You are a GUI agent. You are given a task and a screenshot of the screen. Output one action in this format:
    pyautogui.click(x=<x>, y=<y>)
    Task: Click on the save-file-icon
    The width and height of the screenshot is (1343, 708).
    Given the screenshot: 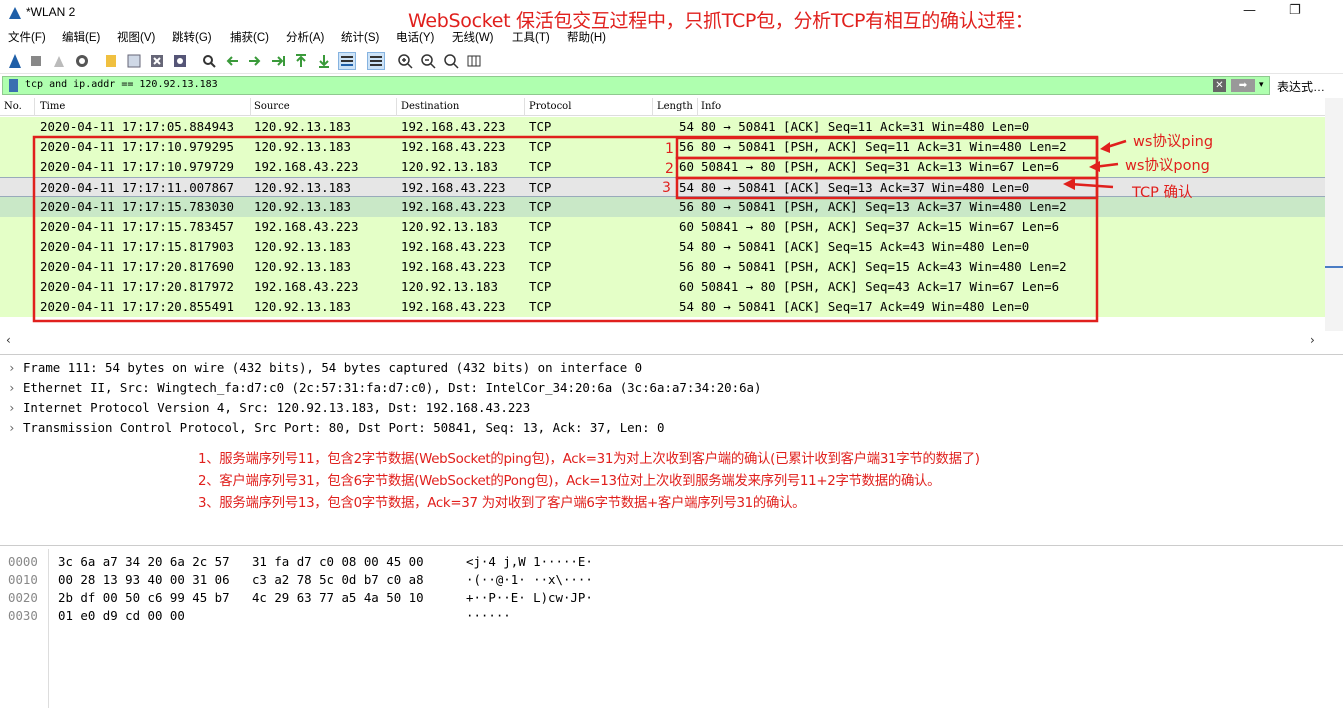 What is the action you would take?
    pyautogui.click(x=134, y=61)
    